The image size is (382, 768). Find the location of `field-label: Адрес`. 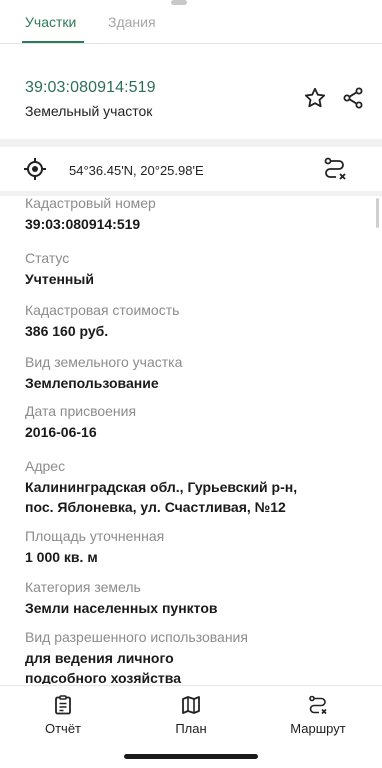

field-label: Адрес is located at coordinates (45, 466).